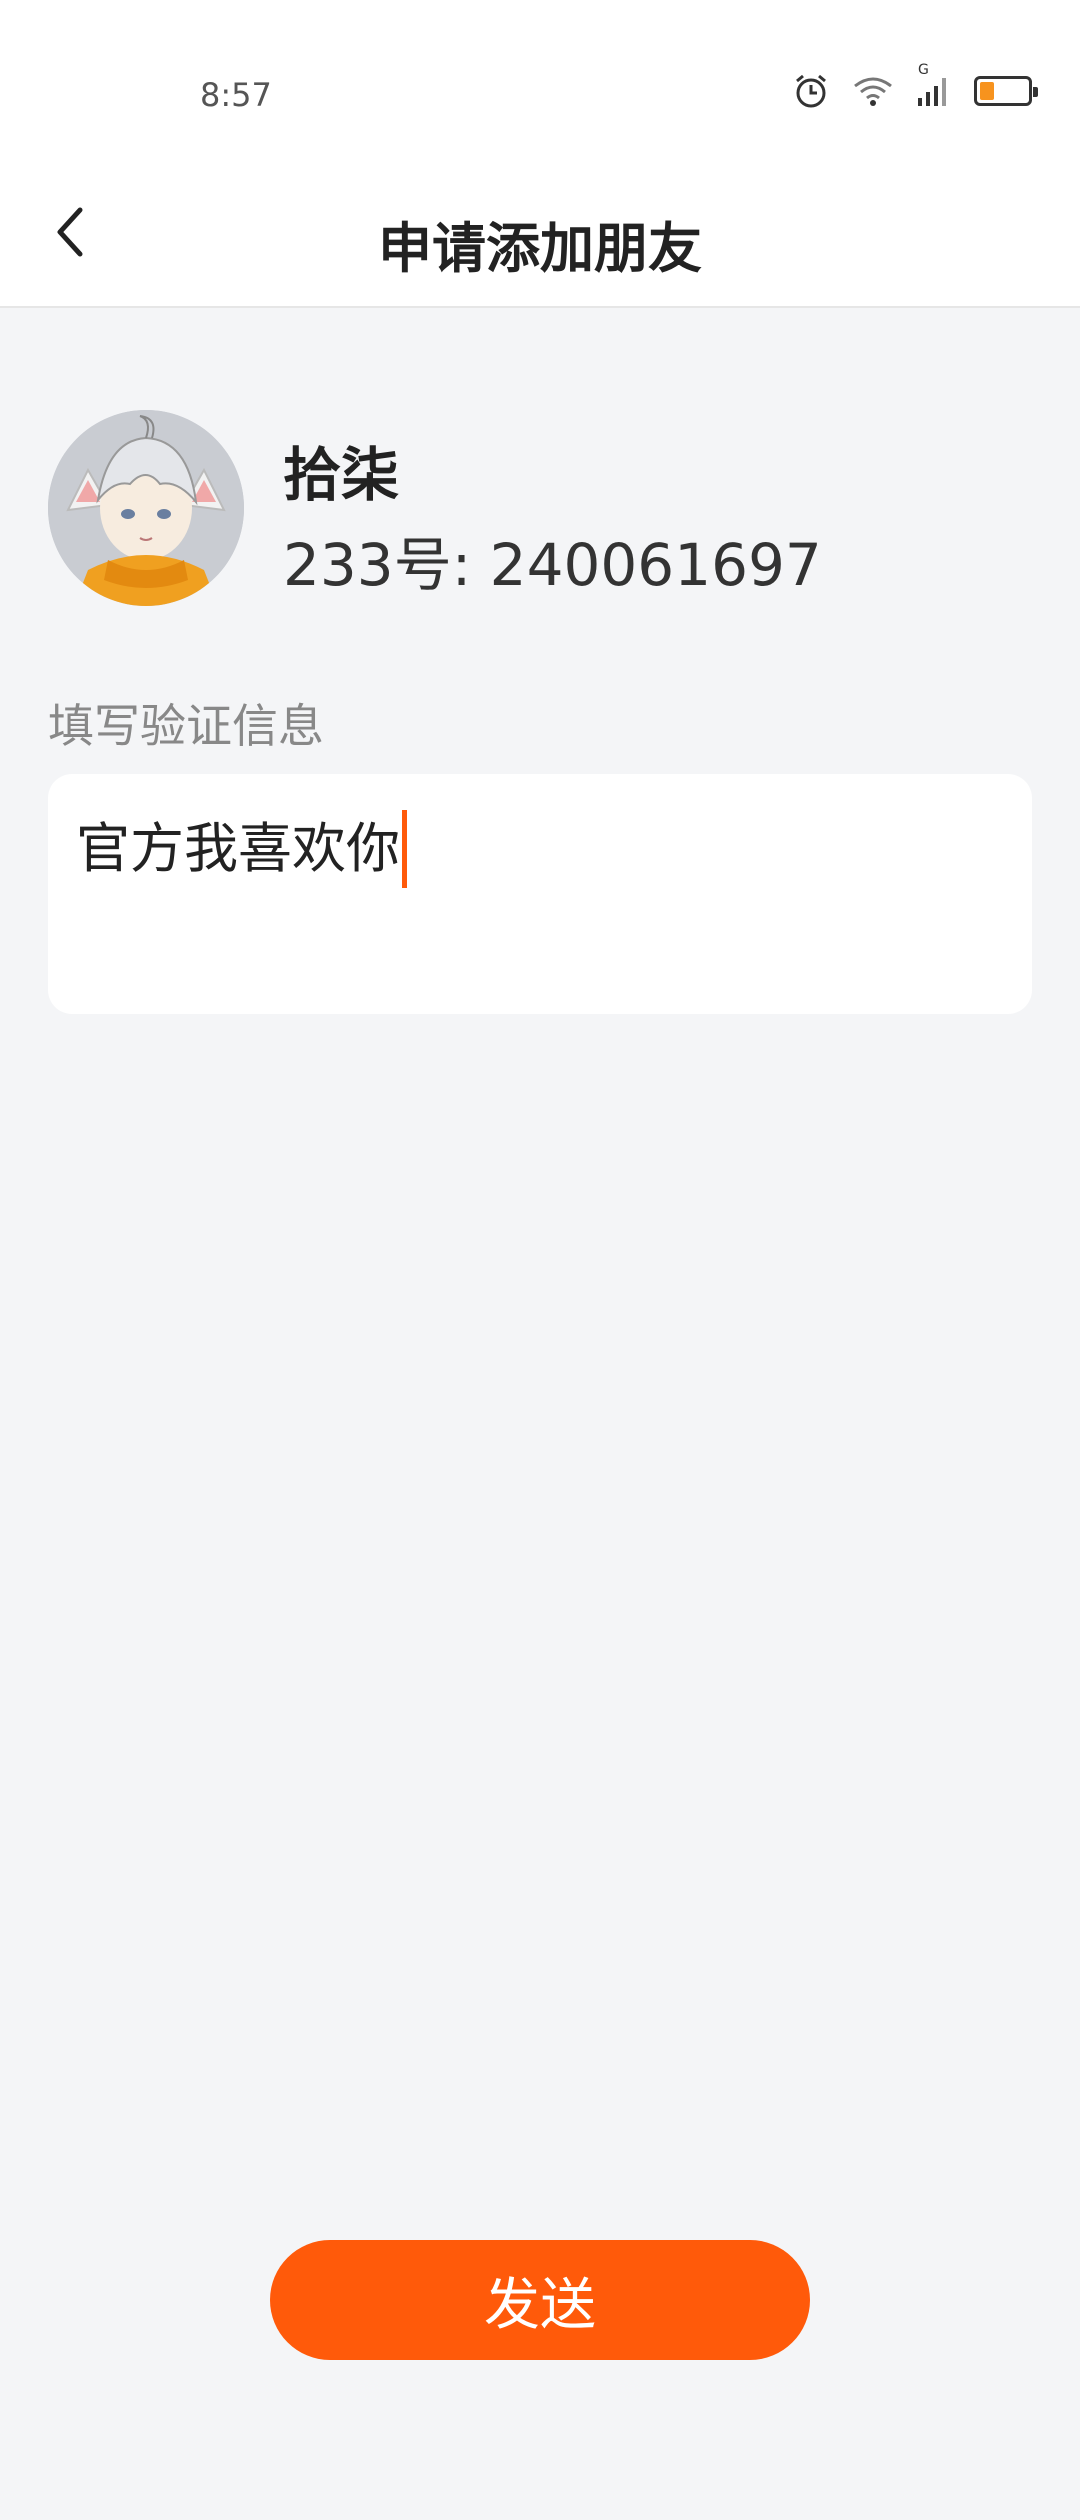 Image resolution: width=1080 pixels, height=2520 pixels. What do you see at coordinates (146, 508) in the screenshot?
I see `avatar` at bounding box center [146, 508].